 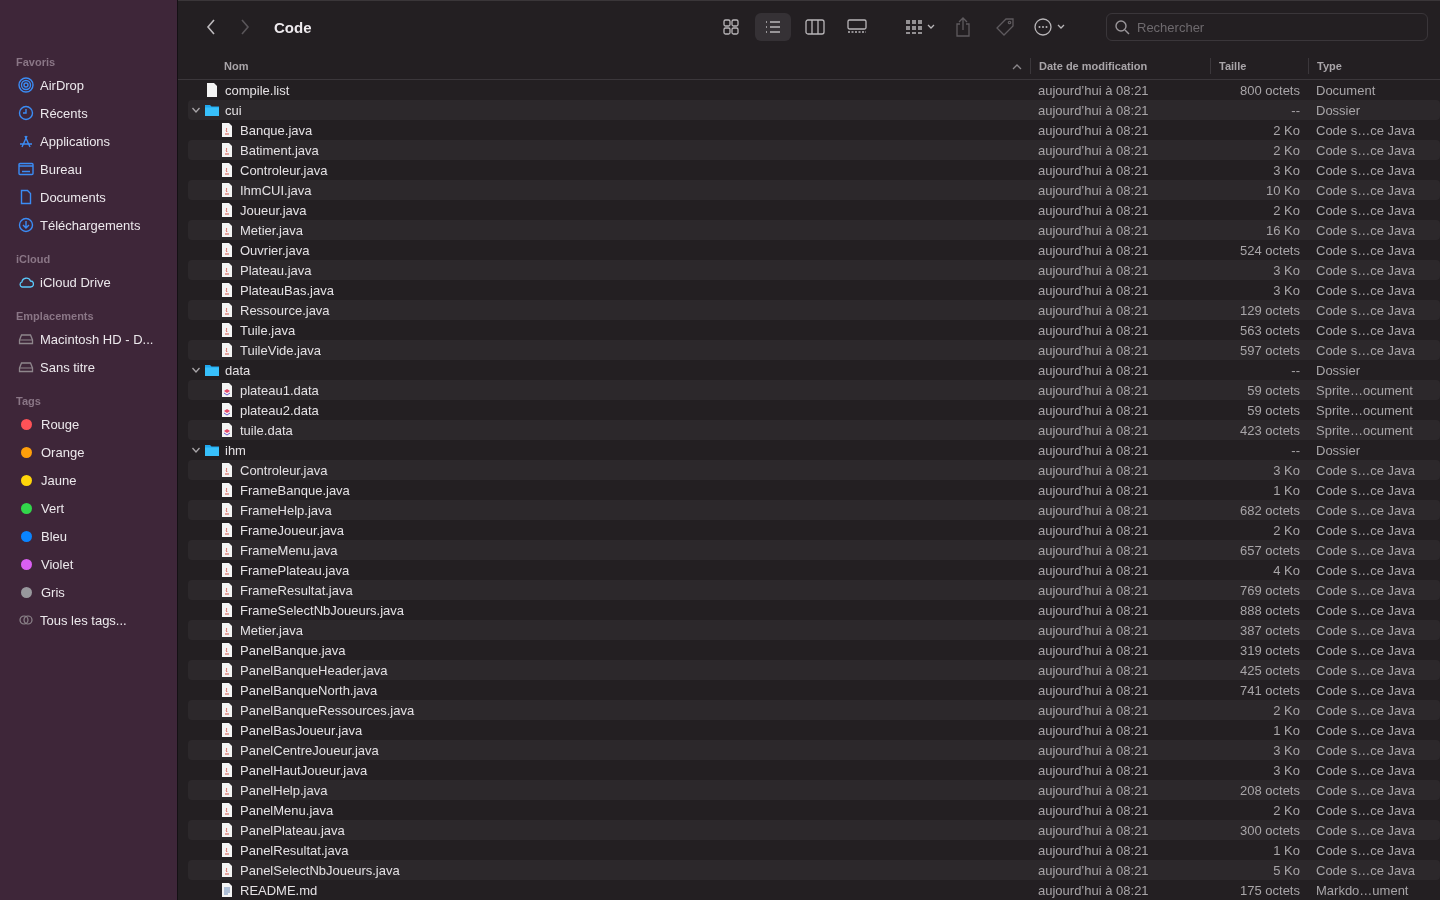 I want to click on window-title: Code, so click(x=293, y=27).